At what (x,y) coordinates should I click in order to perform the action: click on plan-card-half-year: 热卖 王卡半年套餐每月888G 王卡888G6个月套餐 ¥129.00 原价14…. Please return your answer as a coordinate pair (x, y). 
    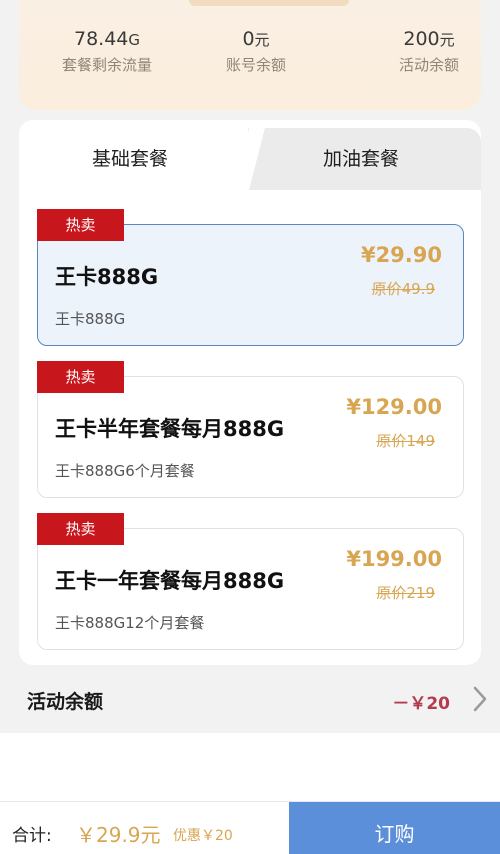
    Looking at the image, I should click on (250, 429).